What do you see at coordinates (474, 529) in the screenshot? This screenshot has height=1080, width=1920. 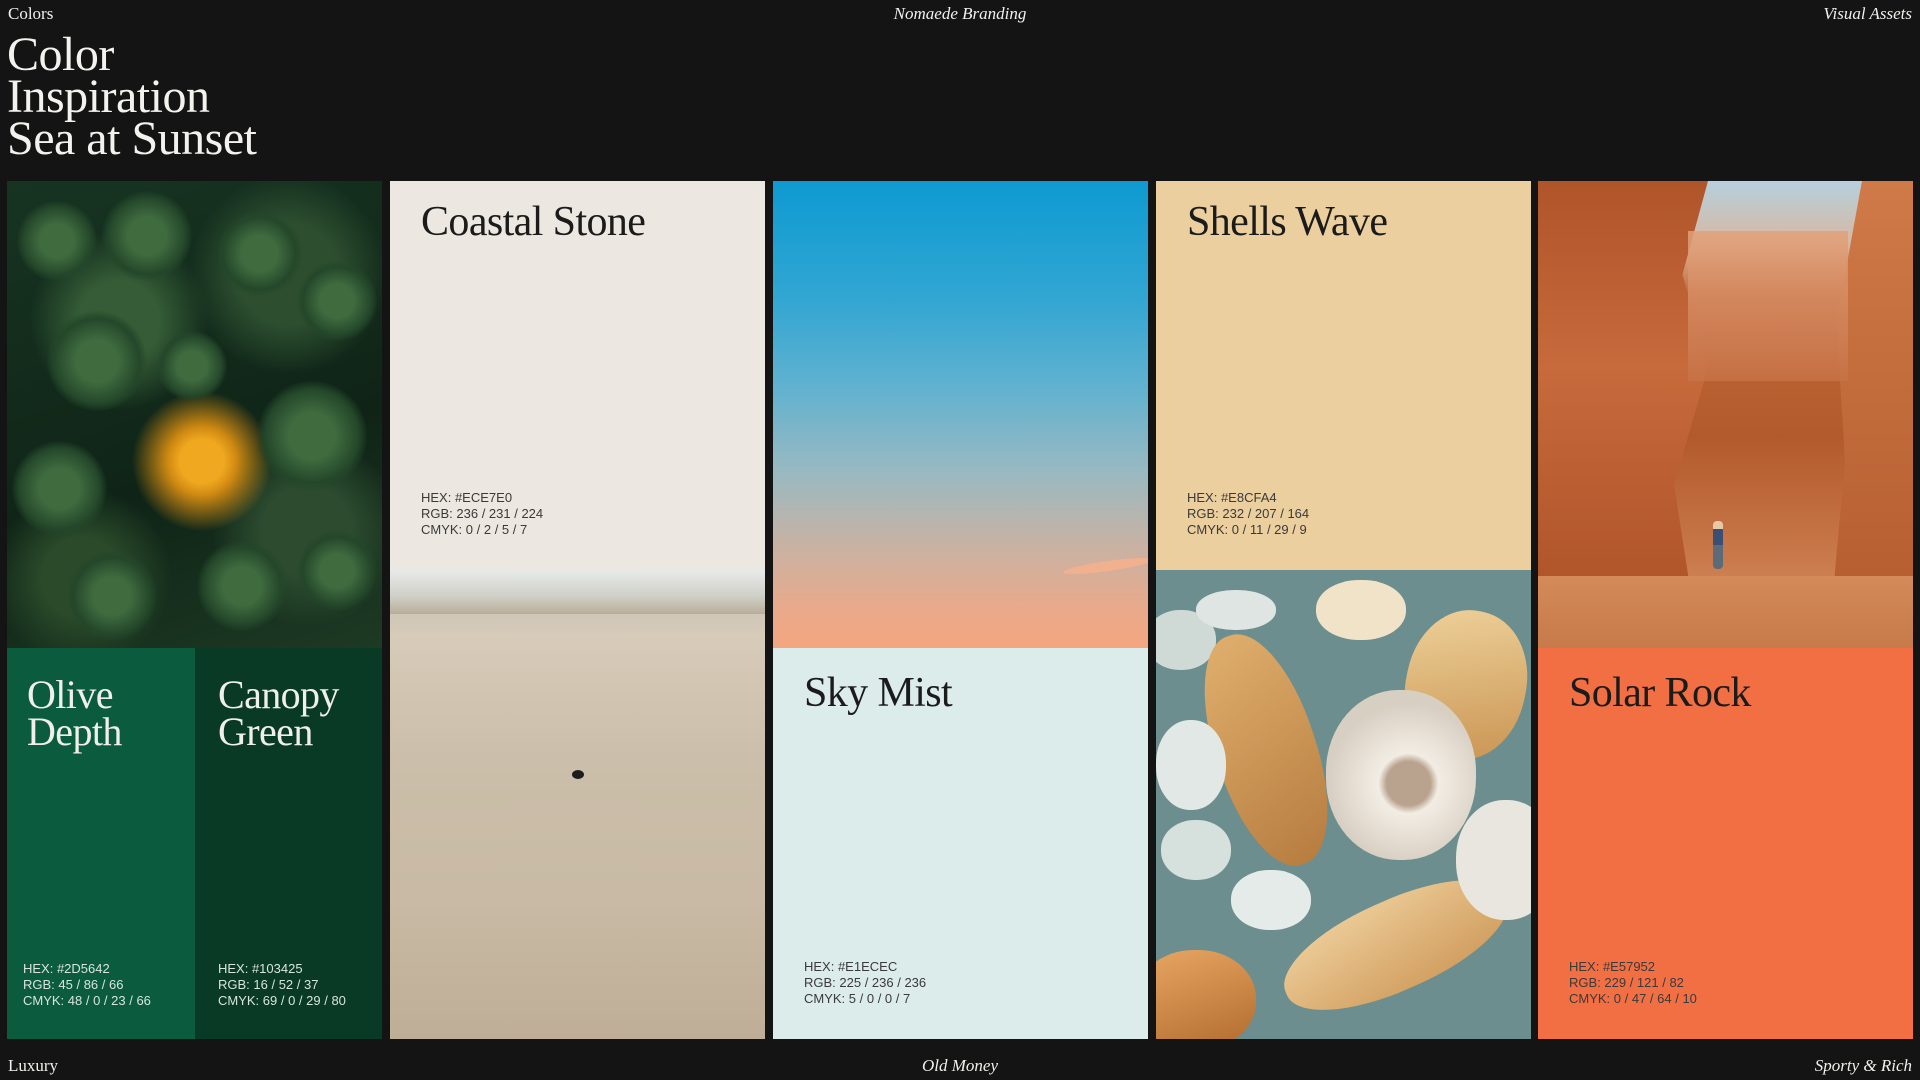 I see `cmyk-code: CMYK: 0 / 2 / 5 / 7` at bounding box center [474, 529].